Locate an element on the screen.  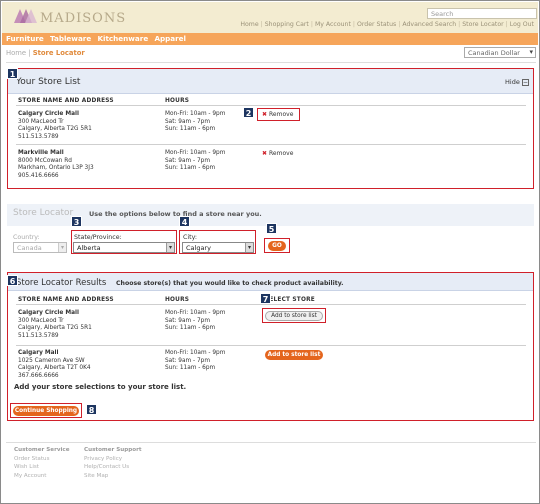
callout-1: 1 is located at coordinates (12, 73).